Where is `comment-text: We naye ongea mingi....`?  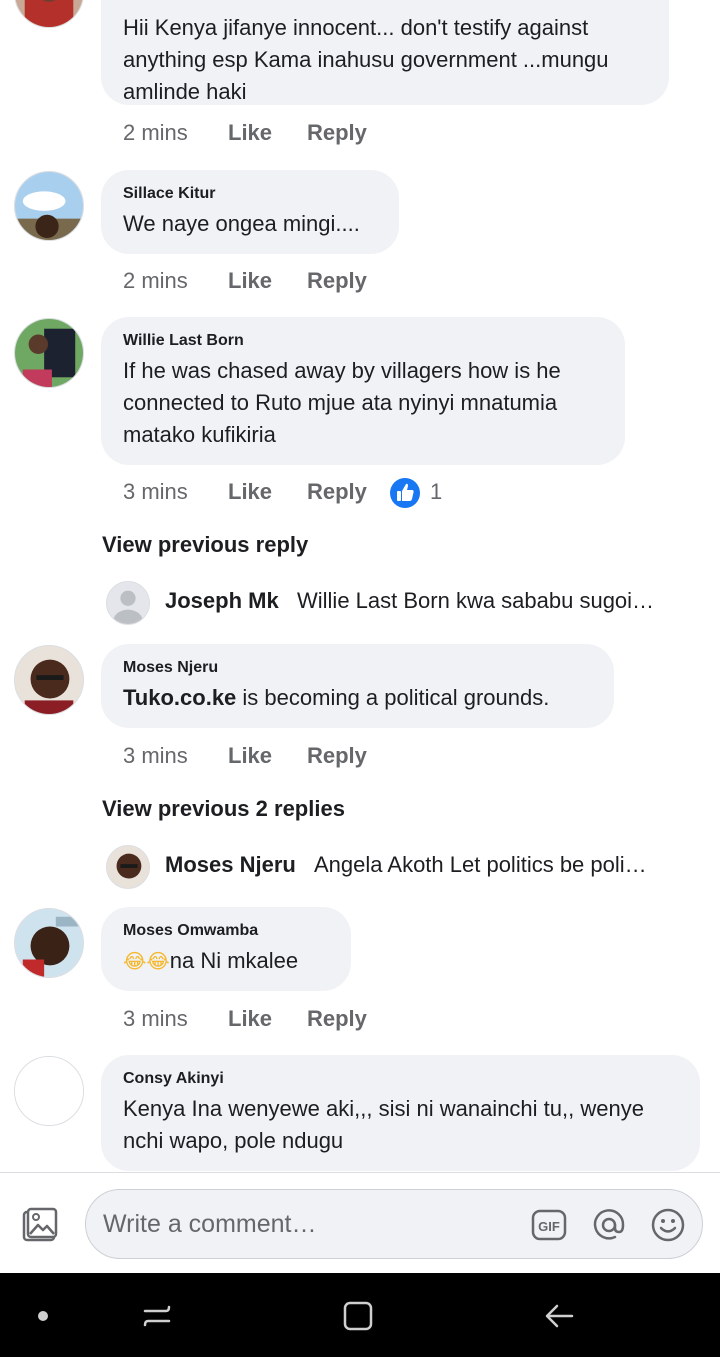 comment-text: We naye ongea mingi.... is located at coordinates (241, 223).